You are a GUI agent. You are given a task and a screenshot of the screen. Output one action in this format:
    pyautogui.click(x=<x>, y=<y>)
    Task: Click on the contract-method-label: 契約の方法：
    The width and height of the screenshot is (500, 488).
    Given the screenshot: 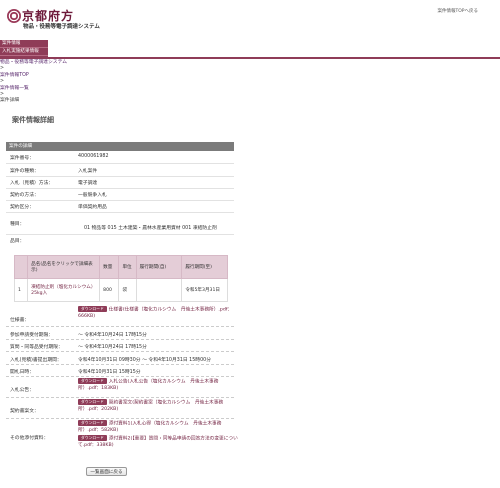 What is the action you would take?
    pyautogui.click(x=24, y=195)
    